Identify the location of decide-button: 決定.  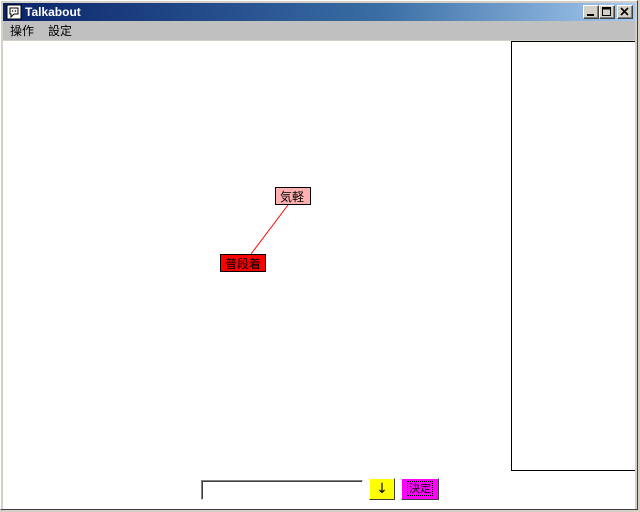
(420, 489).